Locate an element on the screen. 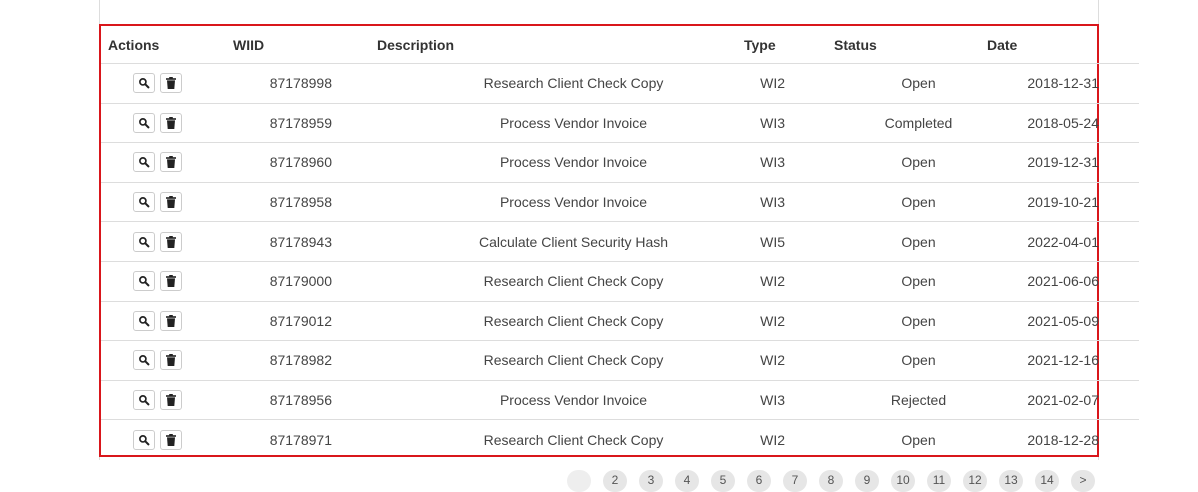 This screenshot has width=1198, height=492. cell-type: WI5 is located at coordinates (782, 241).